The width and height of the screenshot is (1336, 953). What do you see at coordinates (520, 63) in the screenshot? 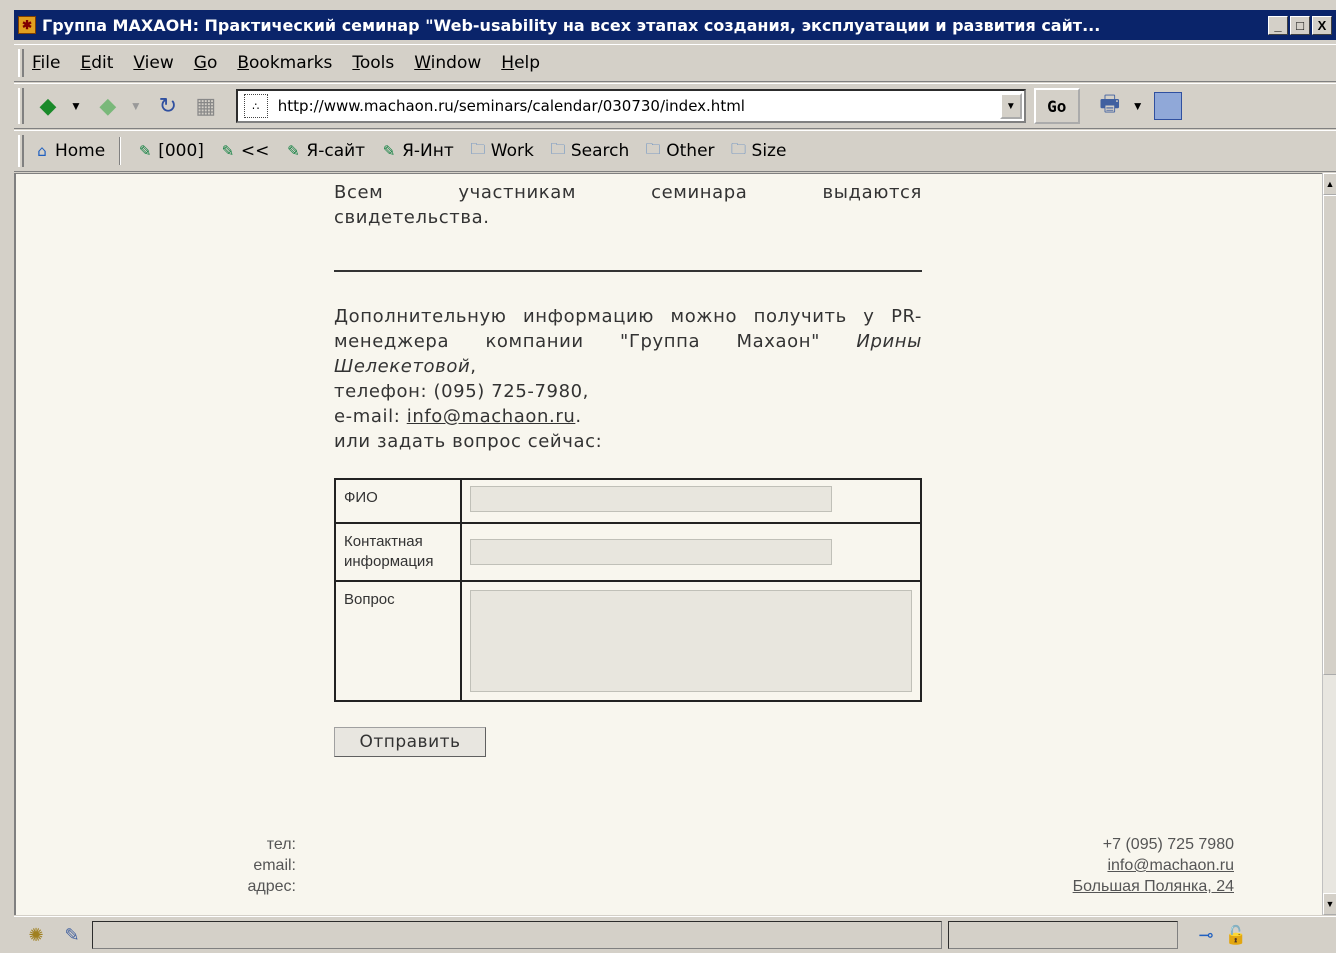
I see `menu-help: Help` at bounding box center [520, 63].